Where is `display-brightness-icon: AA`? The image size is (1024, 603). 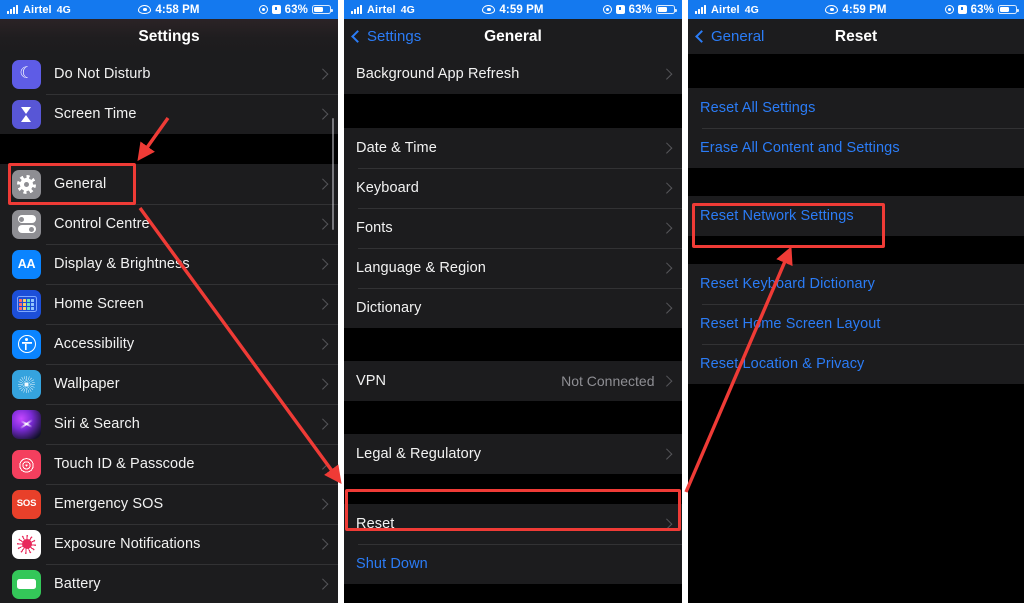
display-brightness-icon: AA is located at coordinates (26, 264).